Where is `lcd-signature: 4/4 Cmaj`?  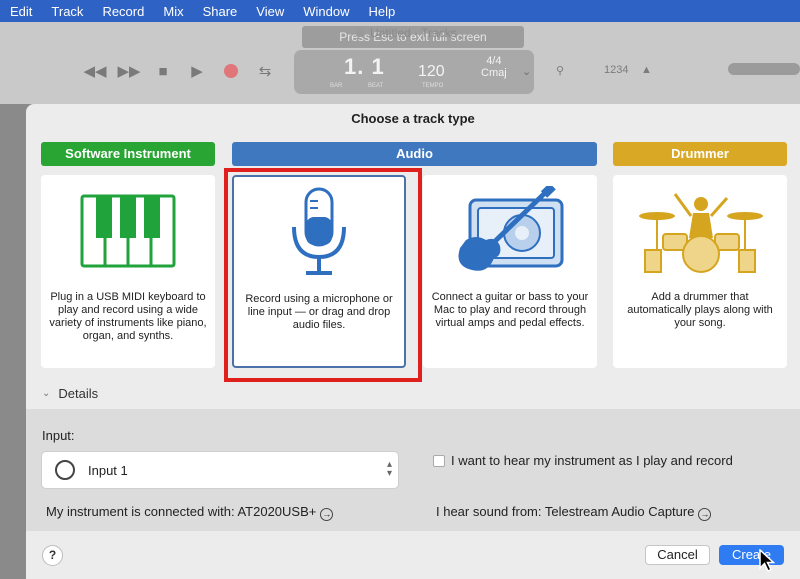 lcd-signature: 4/4 Cmaj is located at coordinates (494, 67).